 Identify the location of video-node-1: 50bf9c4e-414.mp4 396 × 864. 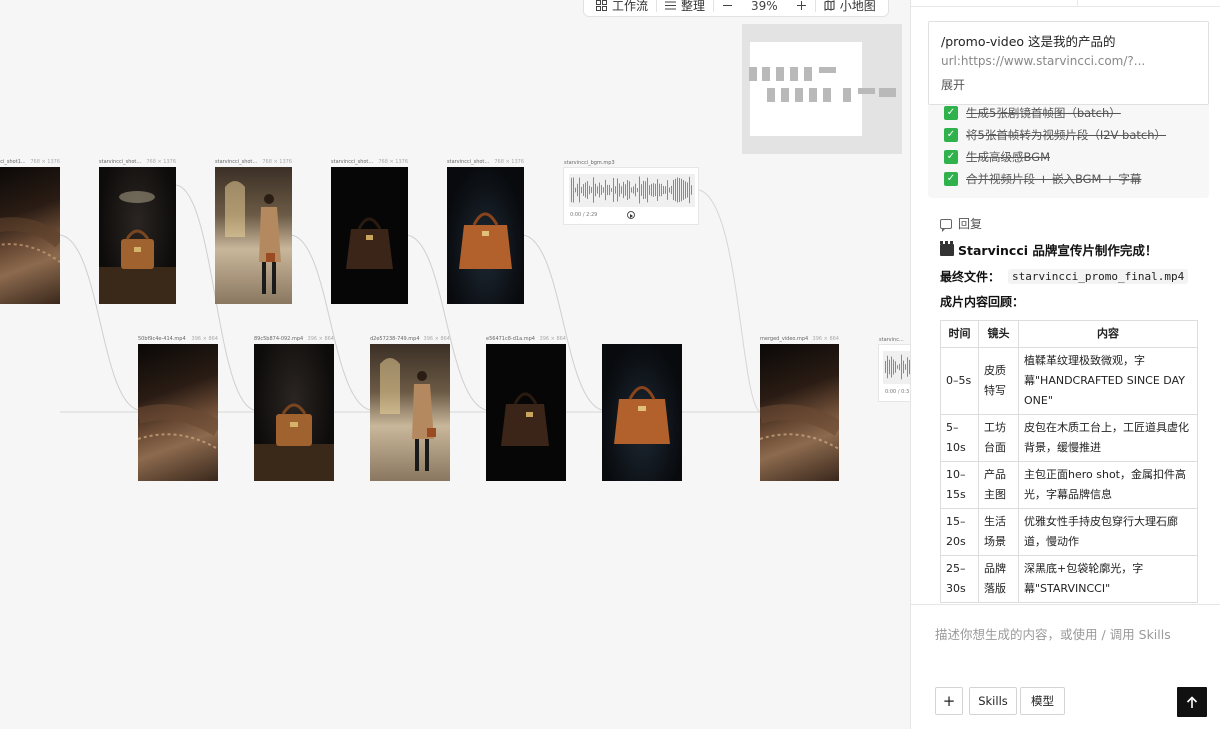
(178, 408).